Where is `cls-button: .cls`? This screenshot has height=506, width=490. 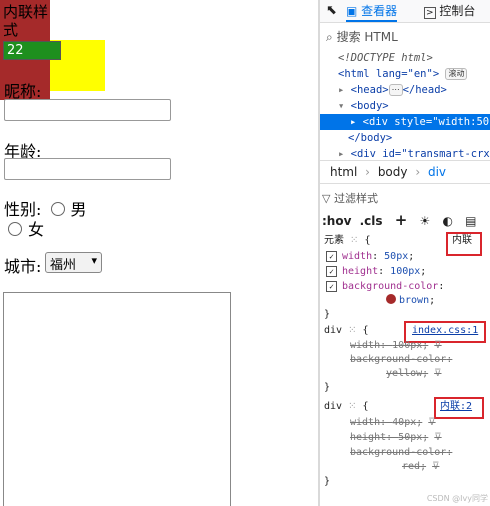 cls-button: .cls is located at coordinates (371, 221).